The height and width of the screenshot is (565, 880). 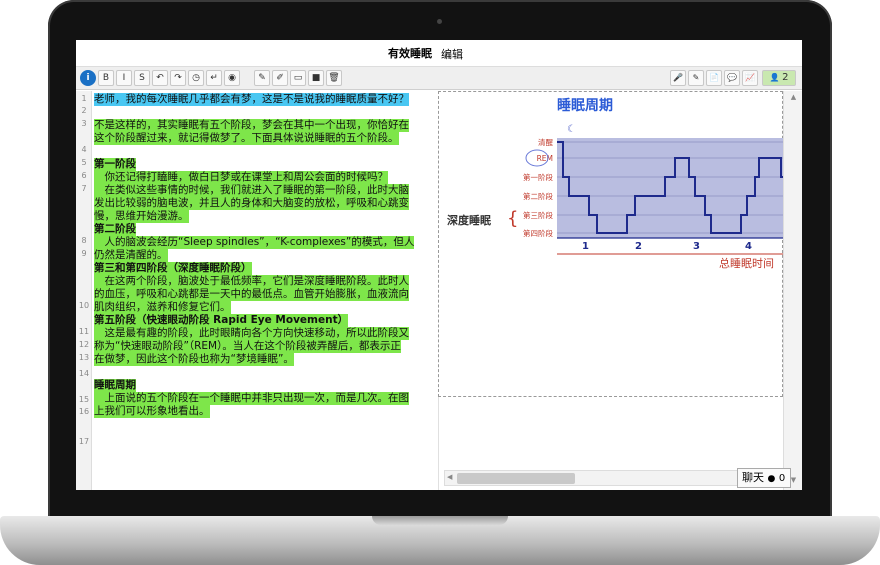 What do you see at coordinates (670, 188) in the screenshot?
I see `chart-band` at bounding box center [670, 188].